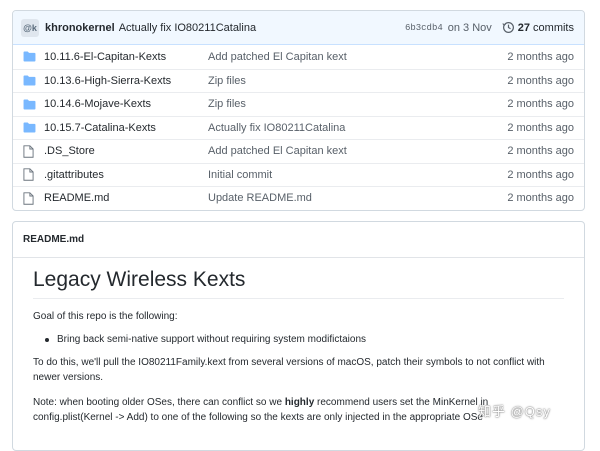 The height and width of the screenshot is (451, 600). I want to click on commit-message: Actually fix IO80211Catalina, so click(262, 28).